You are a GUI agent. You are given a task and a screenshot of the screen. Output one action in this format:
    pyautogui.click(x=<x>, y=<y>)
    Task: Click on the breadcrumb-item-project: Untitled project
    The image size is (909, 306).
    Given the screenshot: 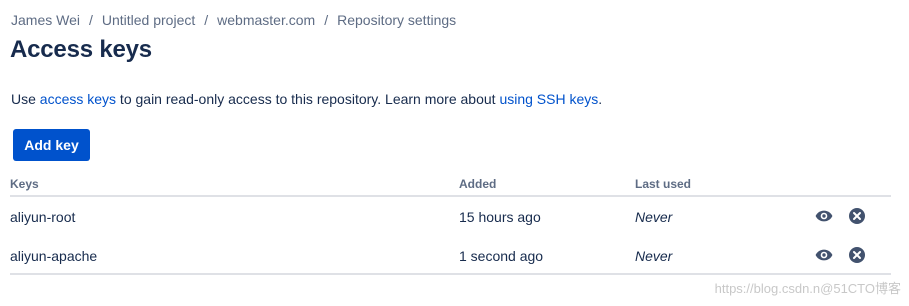 What is the action you would take?
    pyautogui.click(x=148, y=20)
    